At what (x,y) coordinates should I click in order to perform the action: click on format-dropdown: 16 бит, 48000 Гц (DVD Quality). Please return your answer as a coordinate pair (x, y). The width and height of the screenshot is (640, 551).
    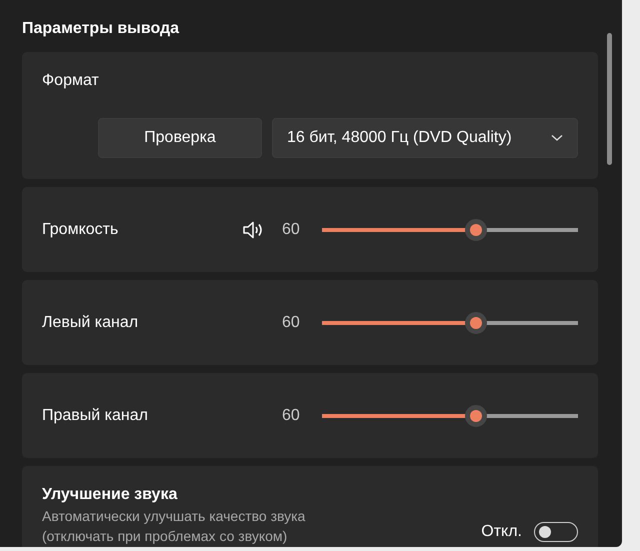
    Looking at the image, I should click on (425, 138).